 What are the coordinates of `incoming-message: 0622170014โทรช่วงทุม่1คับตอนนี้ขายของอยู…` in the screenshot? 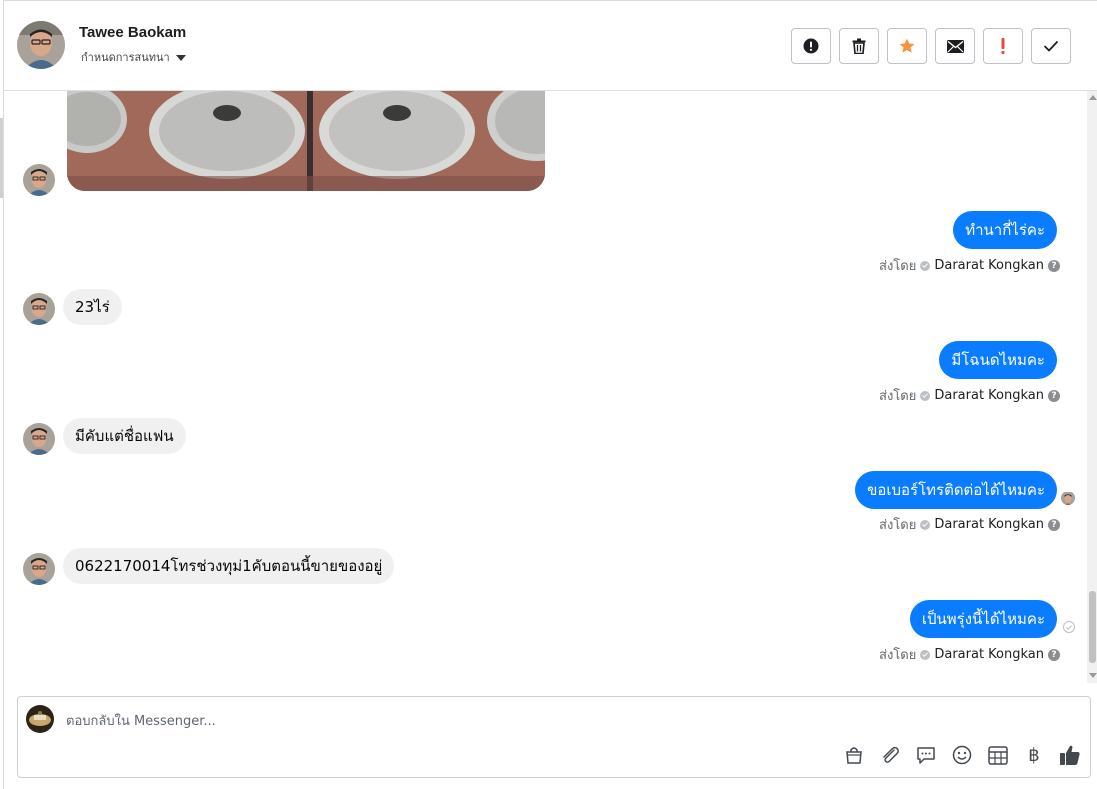 It's located at (229, 566).